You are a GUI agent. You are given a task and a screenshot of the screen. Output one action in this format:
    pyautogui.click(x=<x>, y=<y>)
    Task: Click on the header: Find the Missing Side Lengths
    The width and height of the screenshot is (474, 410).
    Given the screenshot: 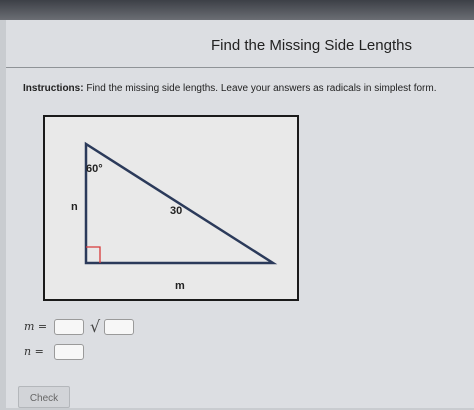 What is the action you would take?
    pyautogui.click(x=240, y=44)
    